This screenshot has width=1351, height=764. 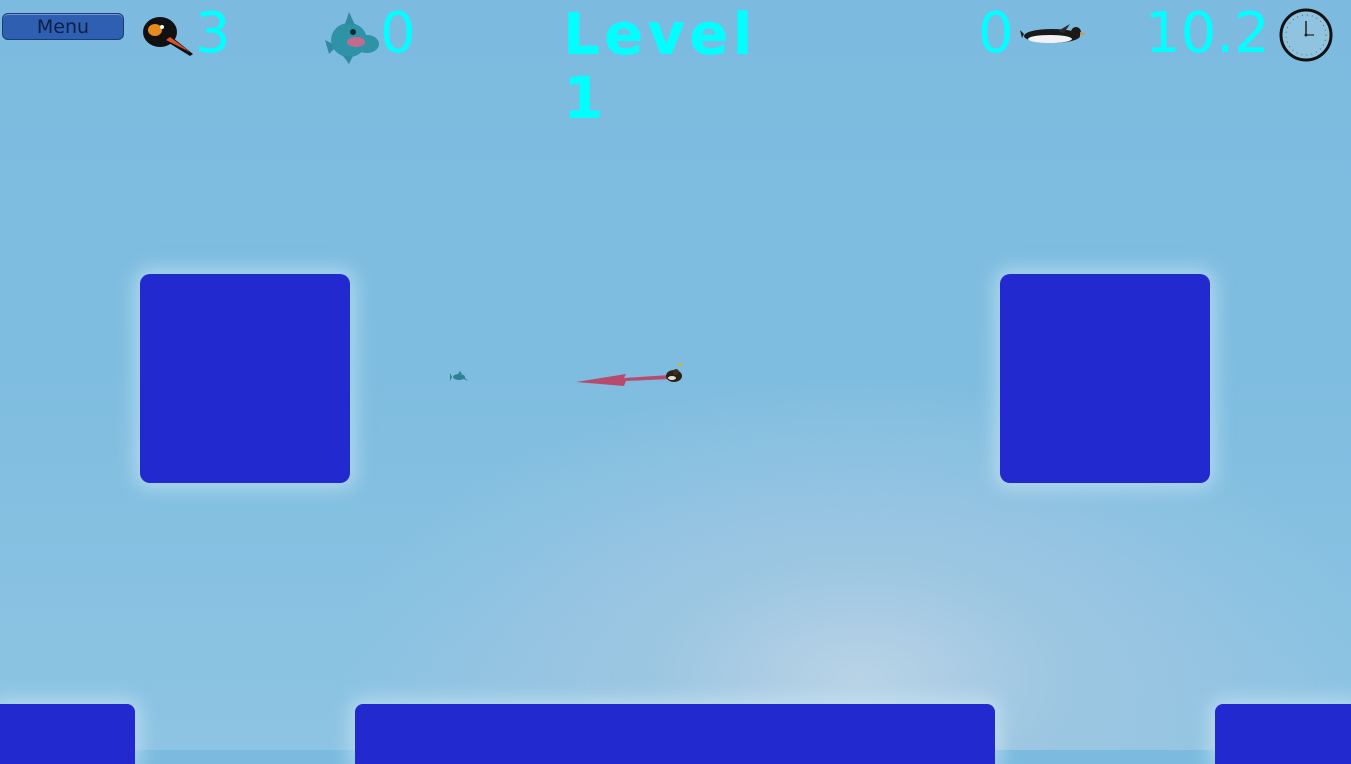 I want to click on blue-fish-icon, so click(x=353, y=39).